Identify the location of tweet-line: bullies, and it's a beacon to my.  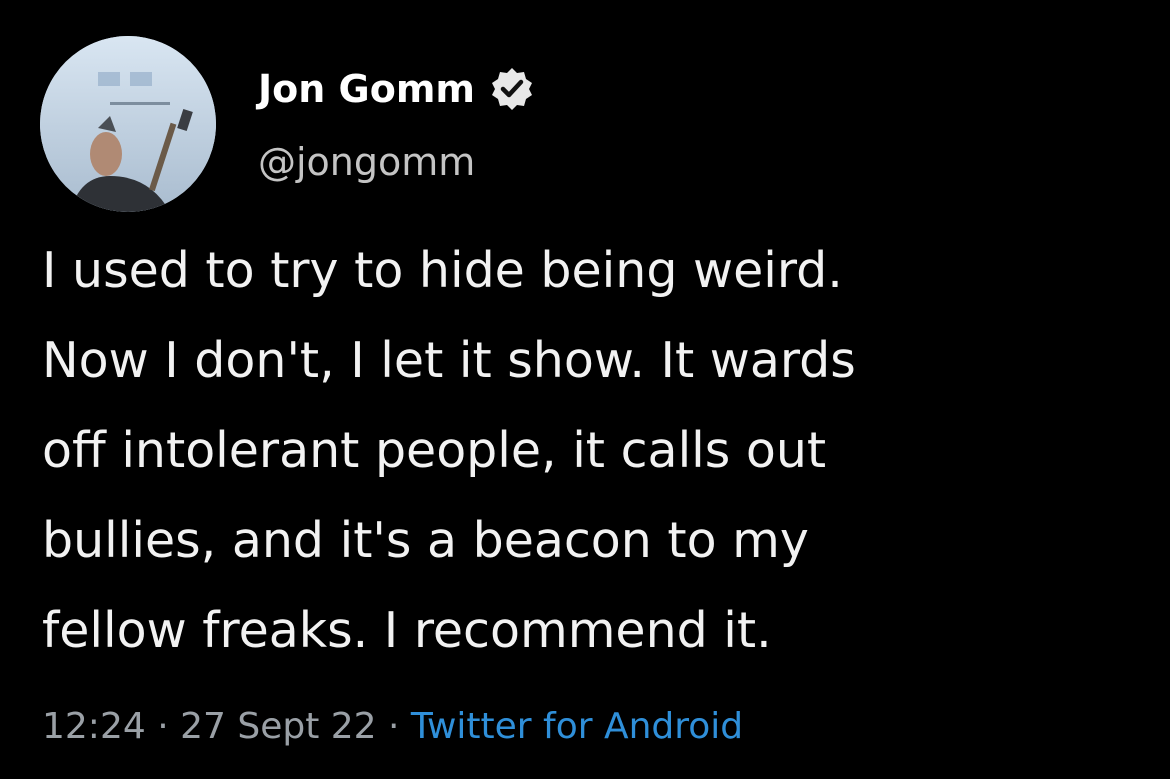
(425, 540).